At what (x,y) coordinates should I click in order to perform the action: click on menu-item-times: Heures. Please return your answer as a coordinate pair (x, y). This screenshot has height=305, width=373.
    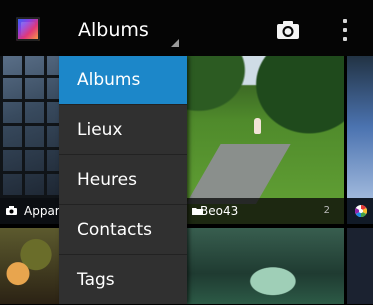
    Looking at the image, I should click on (123, 180).